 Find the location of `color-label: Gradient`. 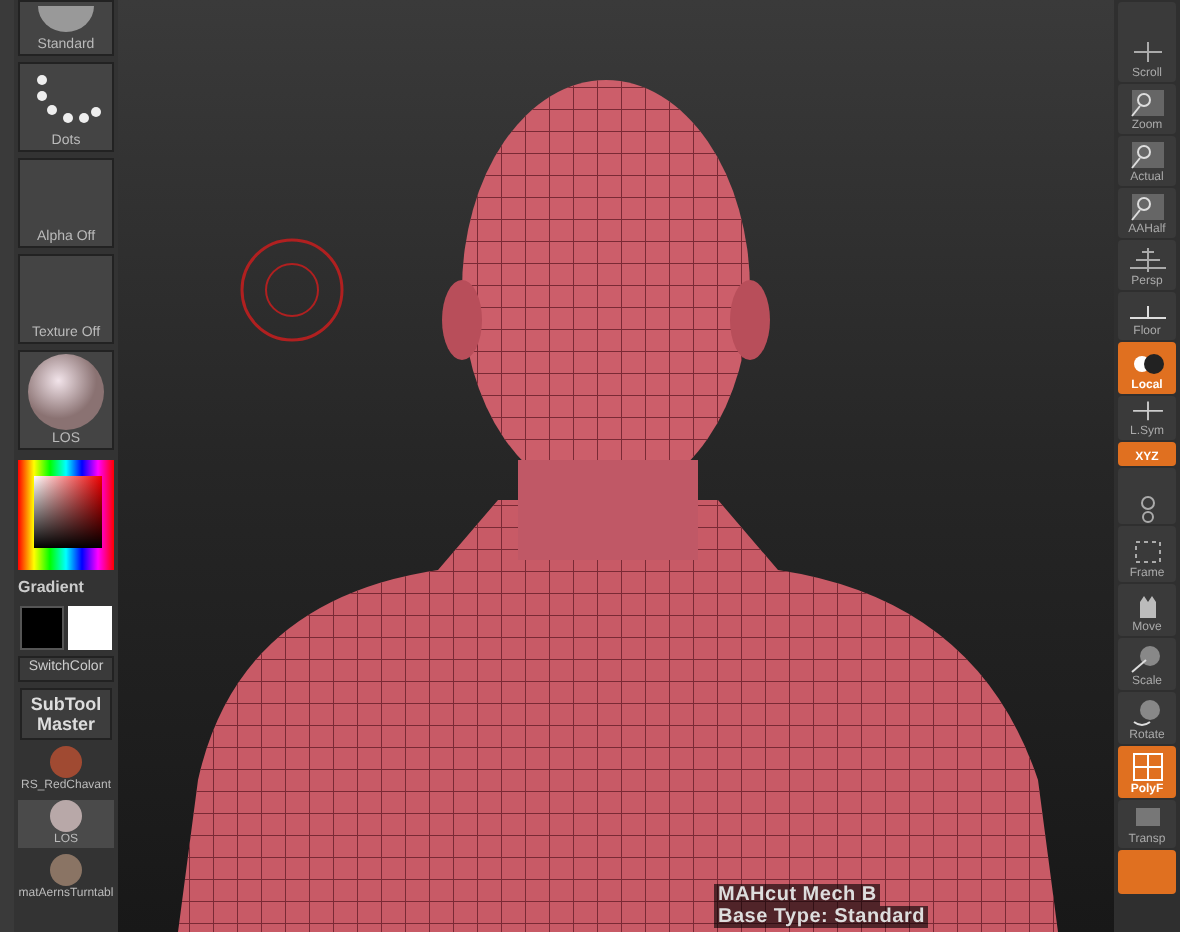

color-label: Gradient is located at coordinates (51, 588).